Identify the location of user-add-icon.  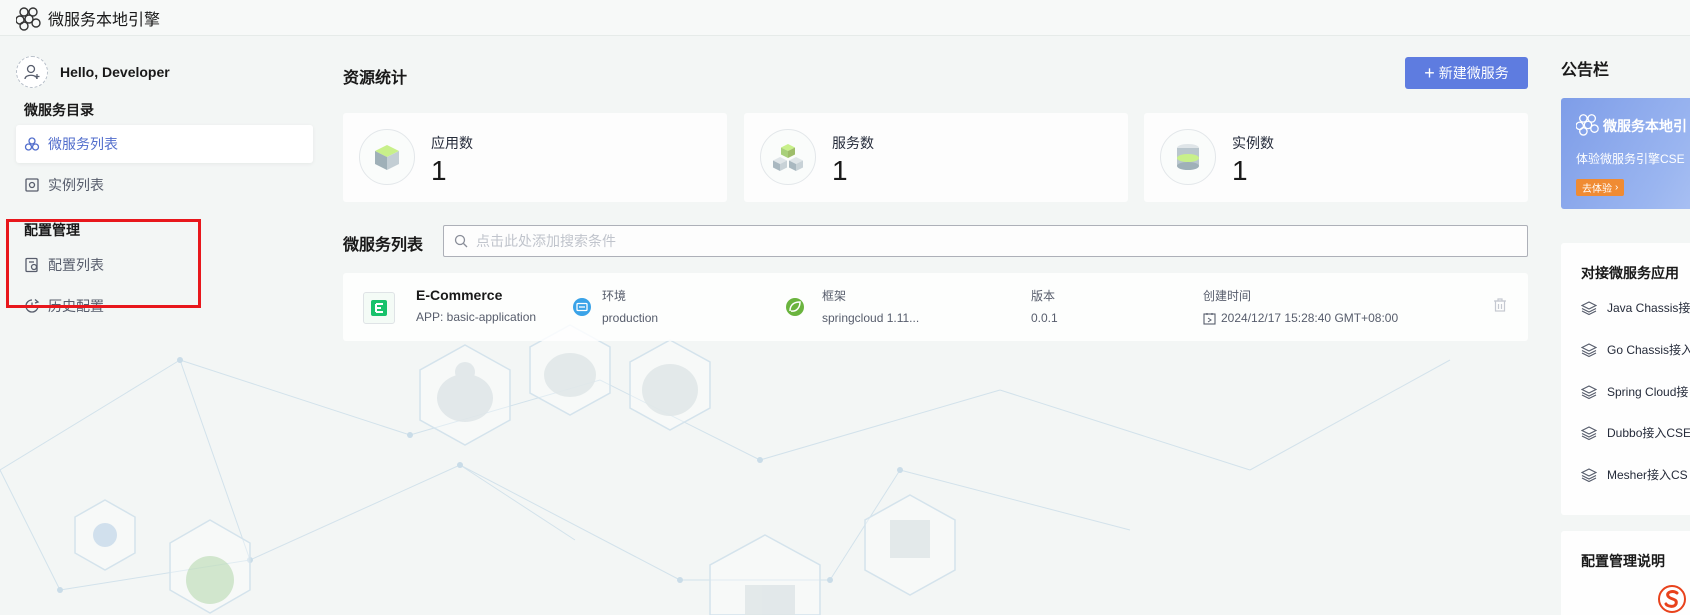
(32, 72).